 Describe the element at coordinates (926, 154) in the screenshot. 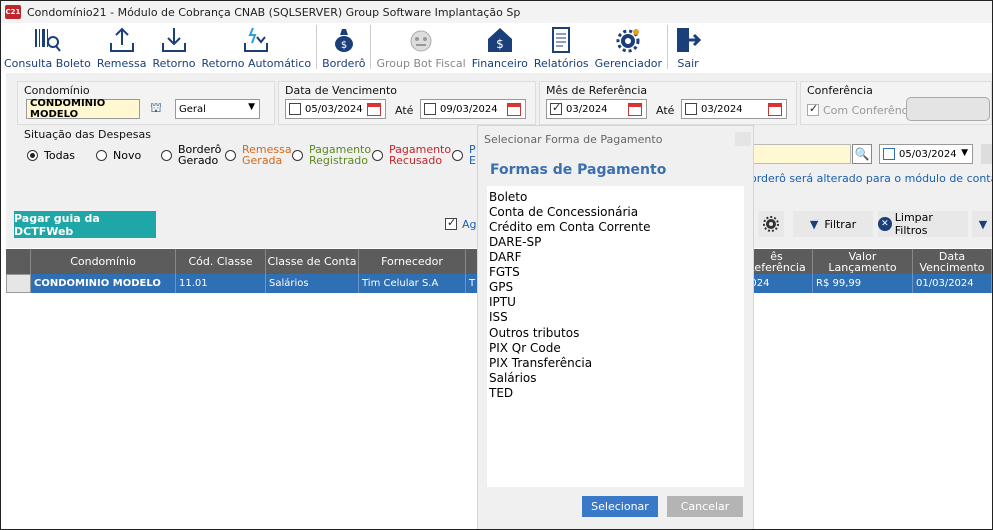

I see `date-right-field: 05/03/2024 ▼` at that location.